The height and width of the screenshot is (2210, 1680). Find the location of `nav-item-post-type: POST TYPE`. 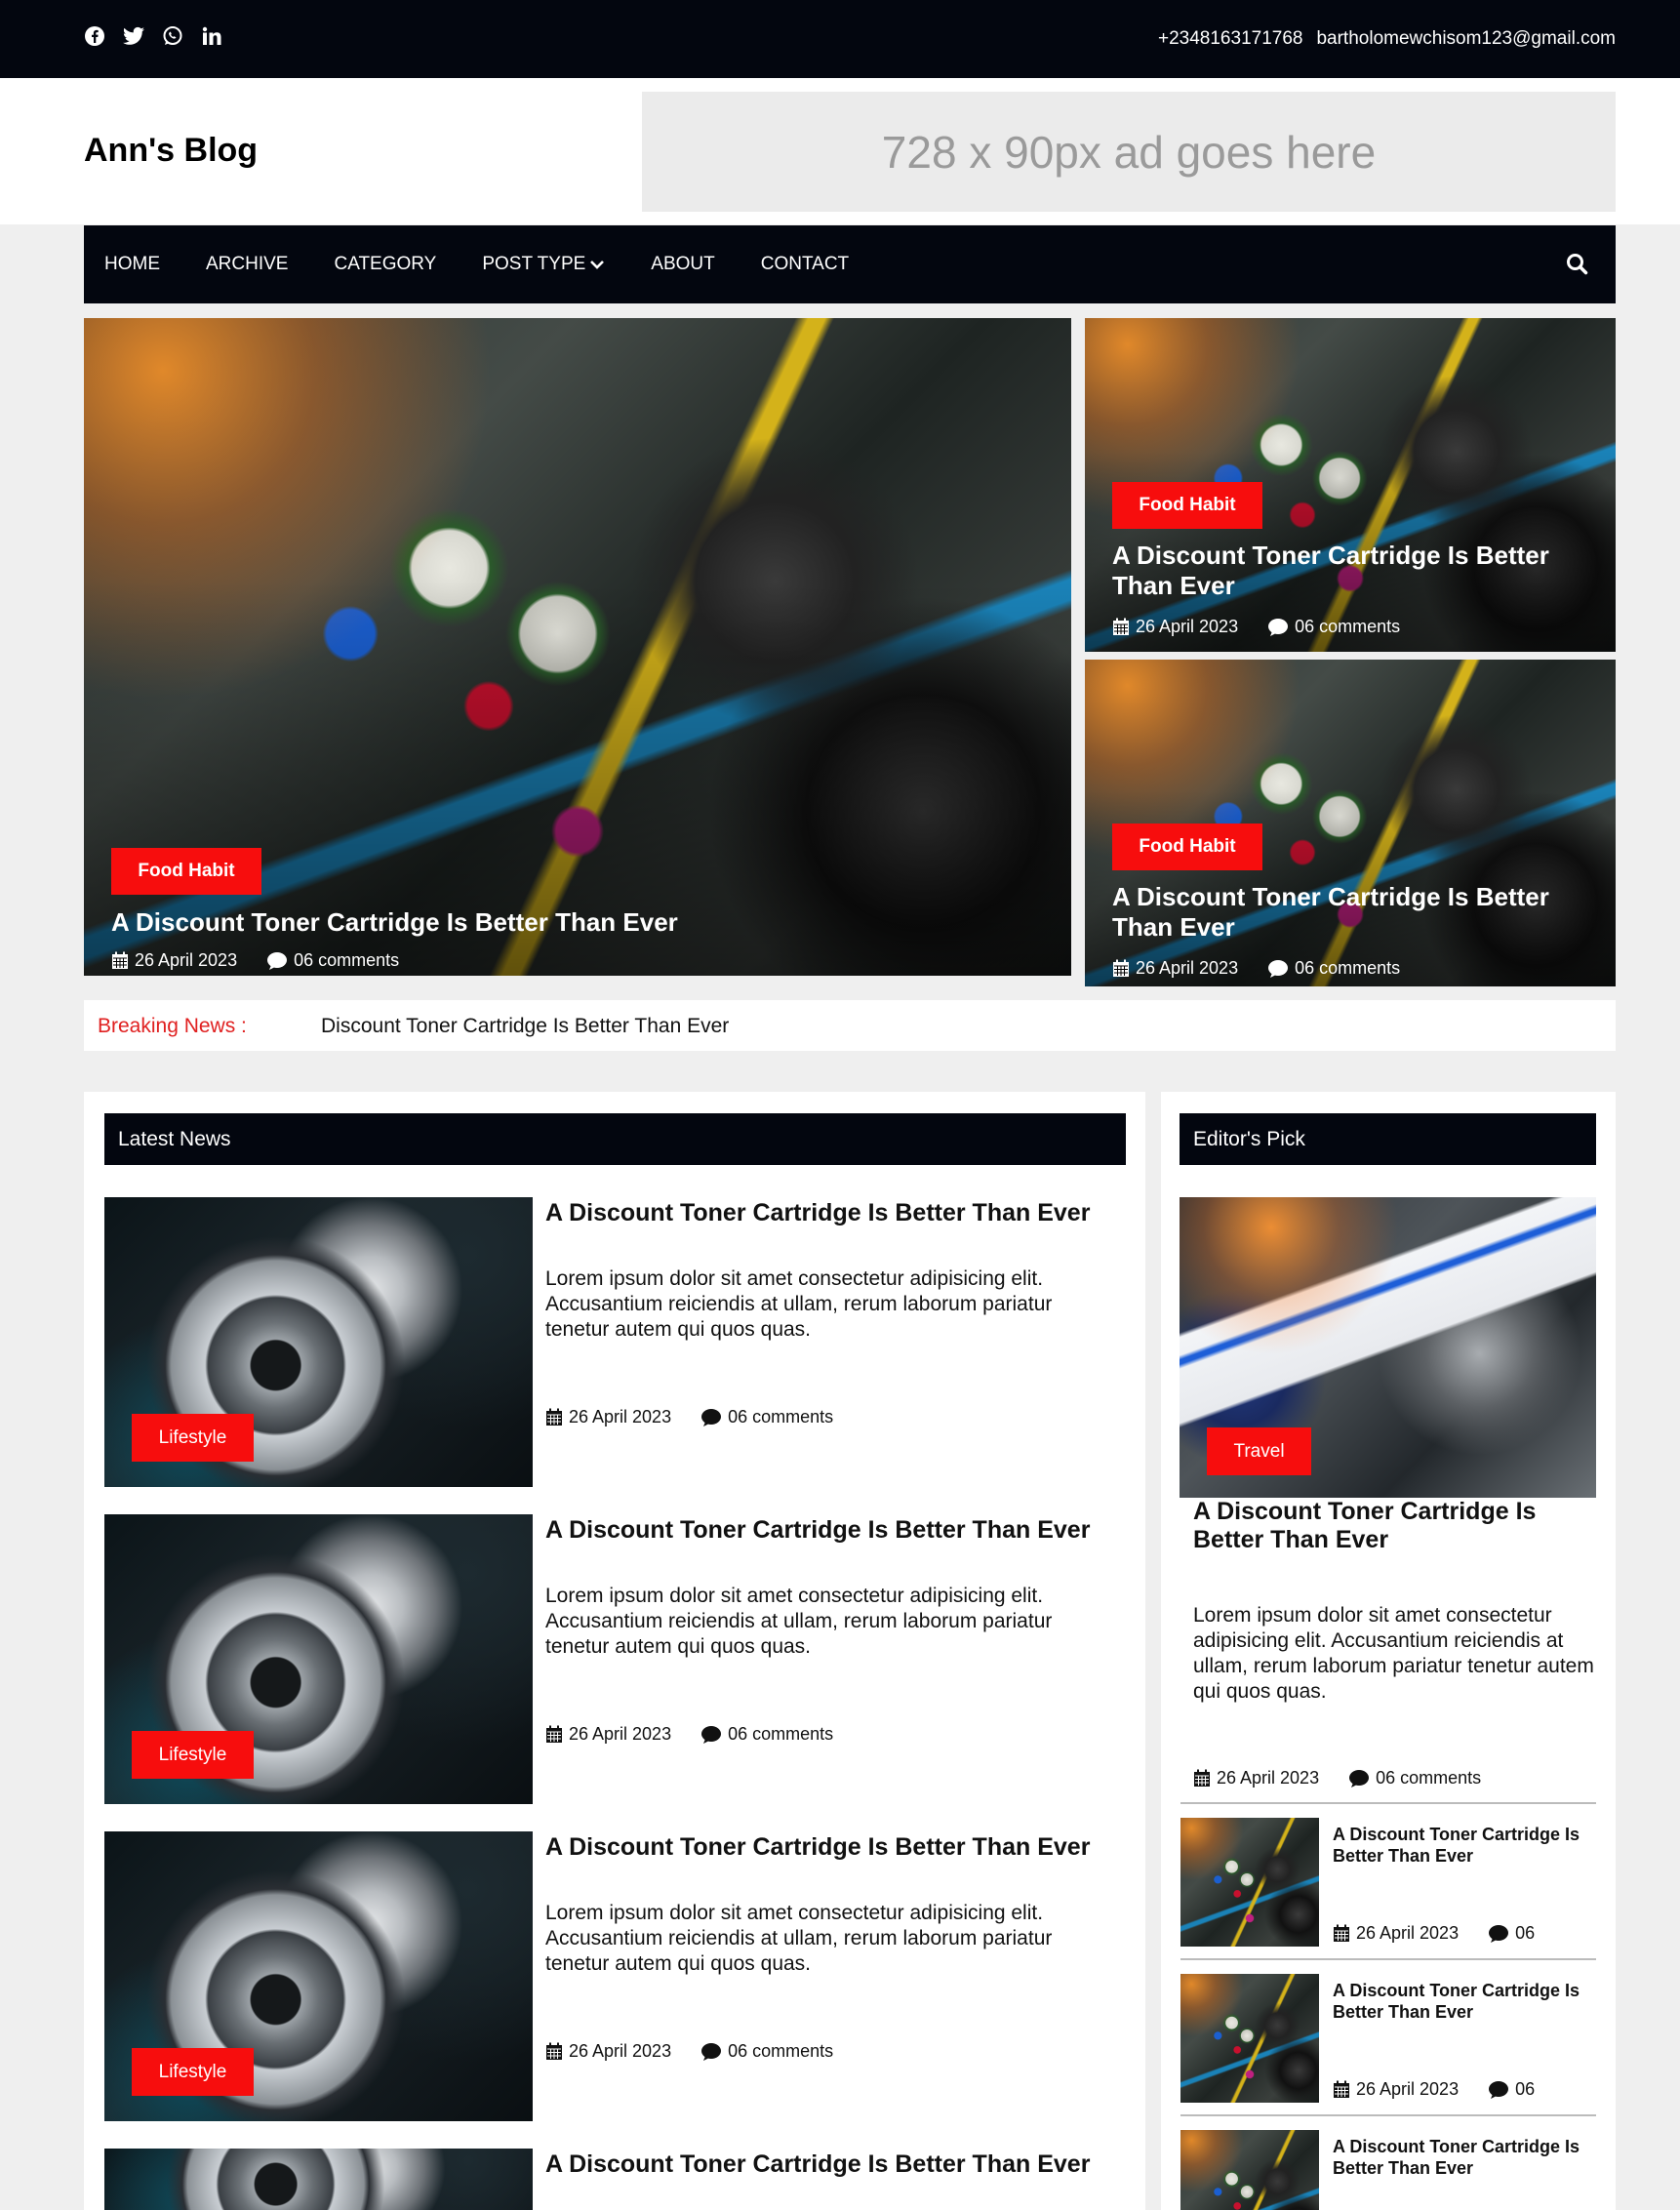

nav-item-post-type: POST TYPE is located at coordinates (543, 264).